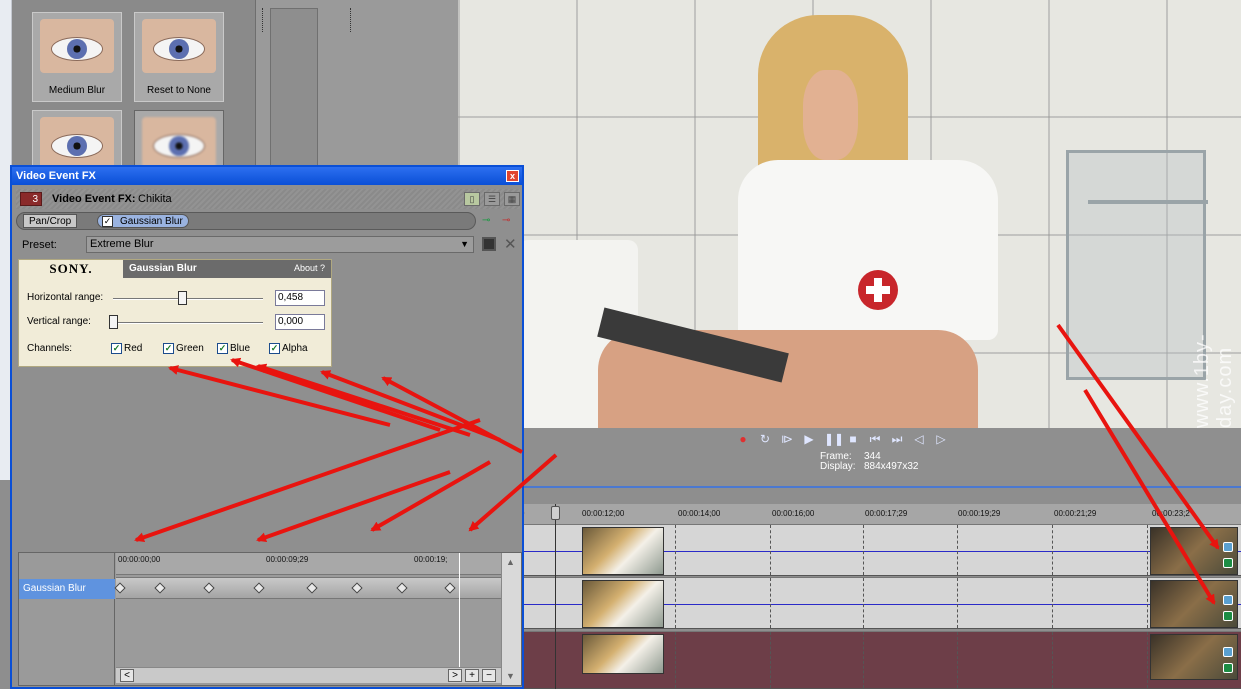 This screenshot has height=689, width=1241. I want to click on chain-gaussian-blur-button: ✓ Gaussian Blur, so click(143, 221).